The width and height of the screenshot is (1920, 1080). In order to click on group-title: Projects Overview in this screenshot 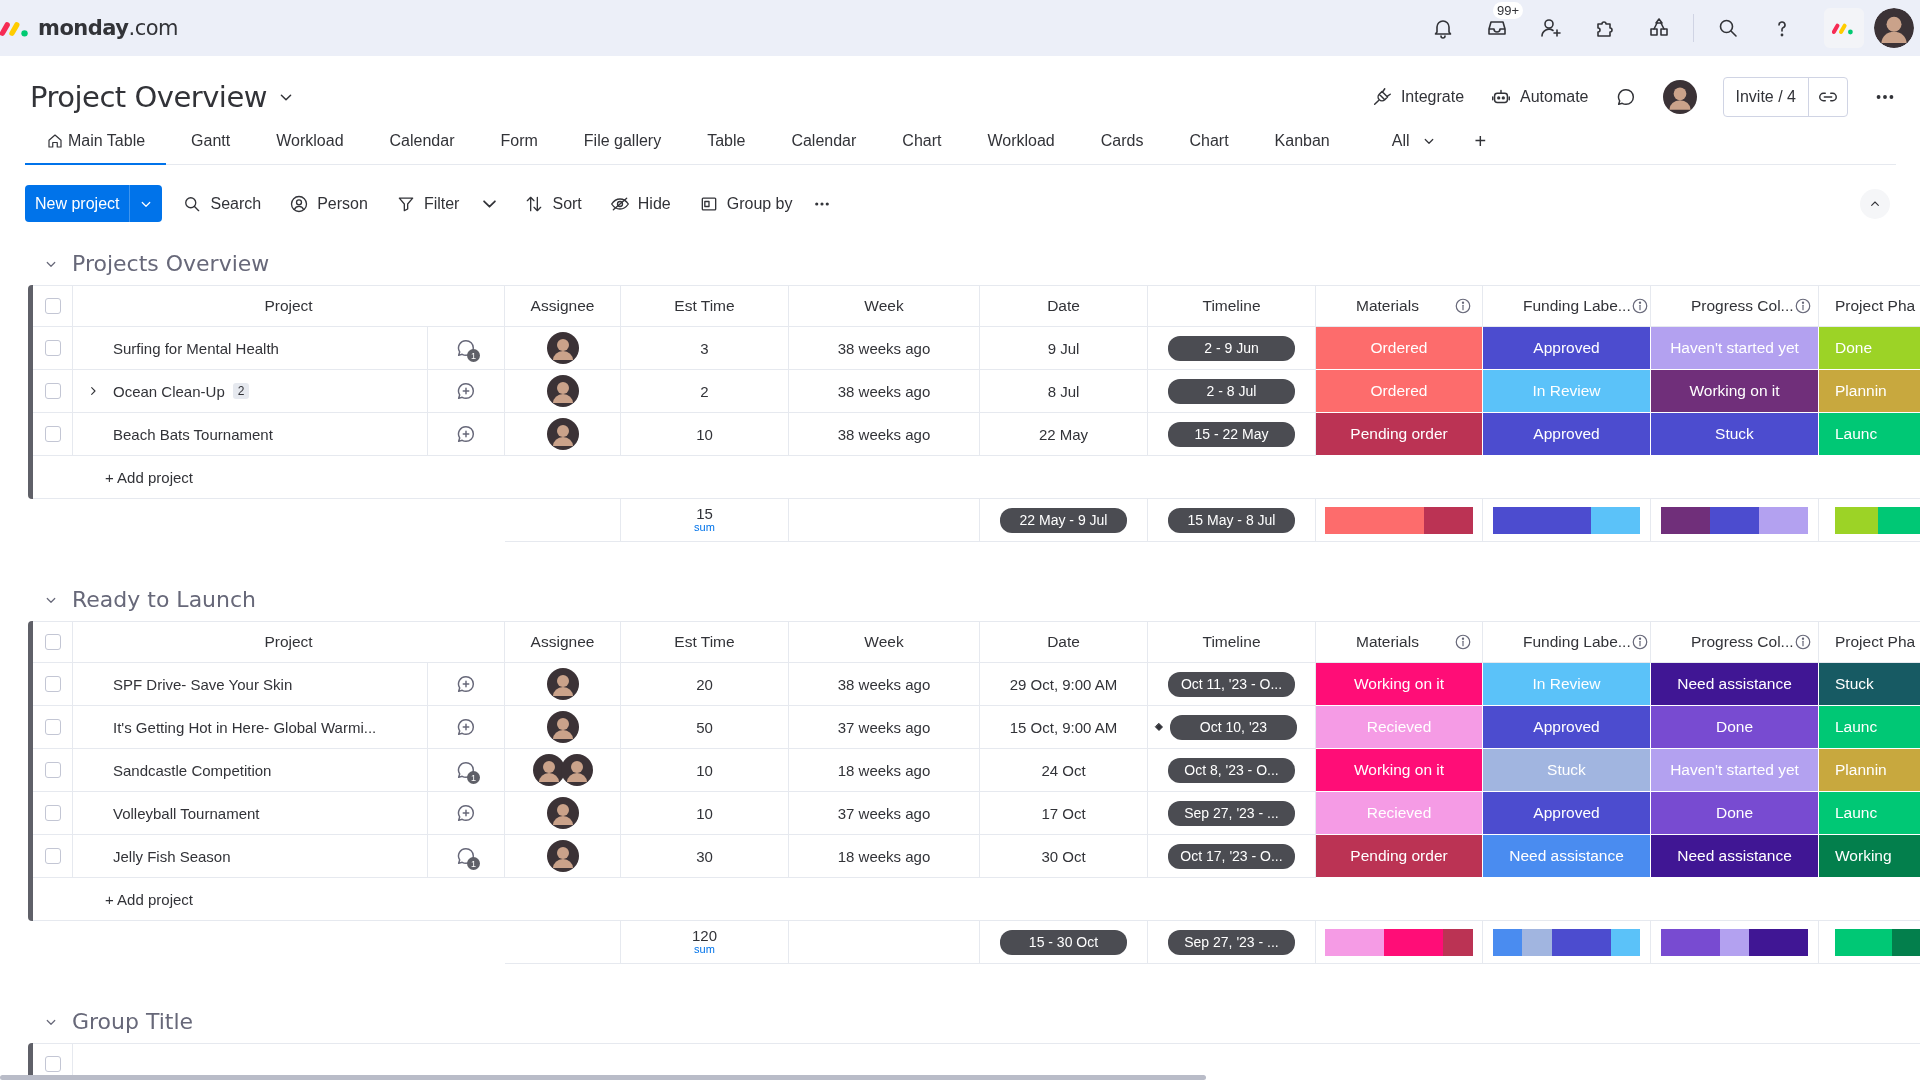, I will do `click(171, 263)`.